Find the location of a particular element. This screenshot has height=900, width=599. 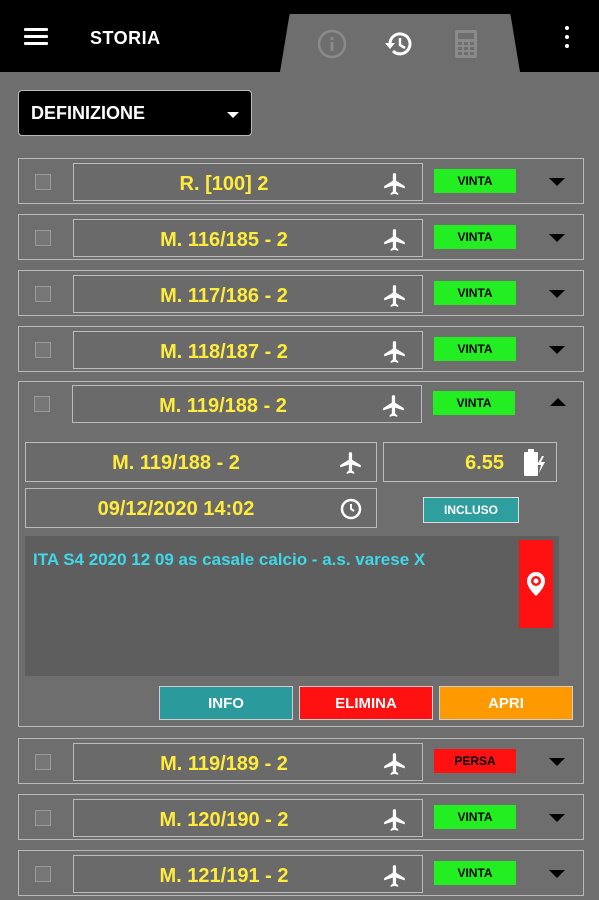

bet-label-box: M. 119/189 - 2 is located at coordinates (248, 762).